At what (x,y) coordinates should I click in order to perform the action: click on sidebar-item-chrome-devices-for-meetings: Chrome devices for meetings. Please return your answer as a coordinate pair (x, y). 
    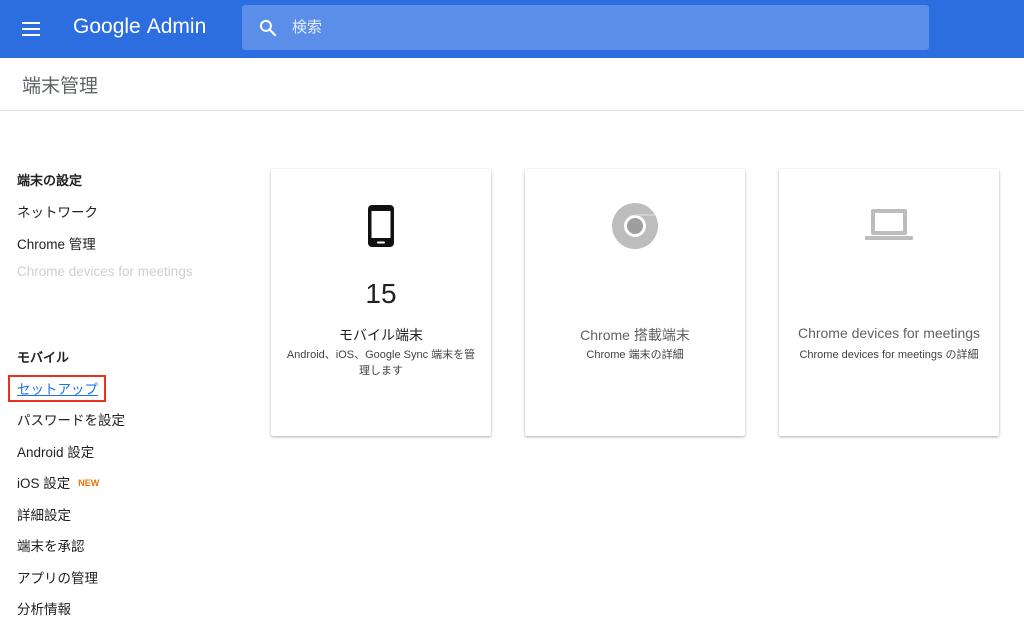
    Looking at the image, I should click on (105, 271).